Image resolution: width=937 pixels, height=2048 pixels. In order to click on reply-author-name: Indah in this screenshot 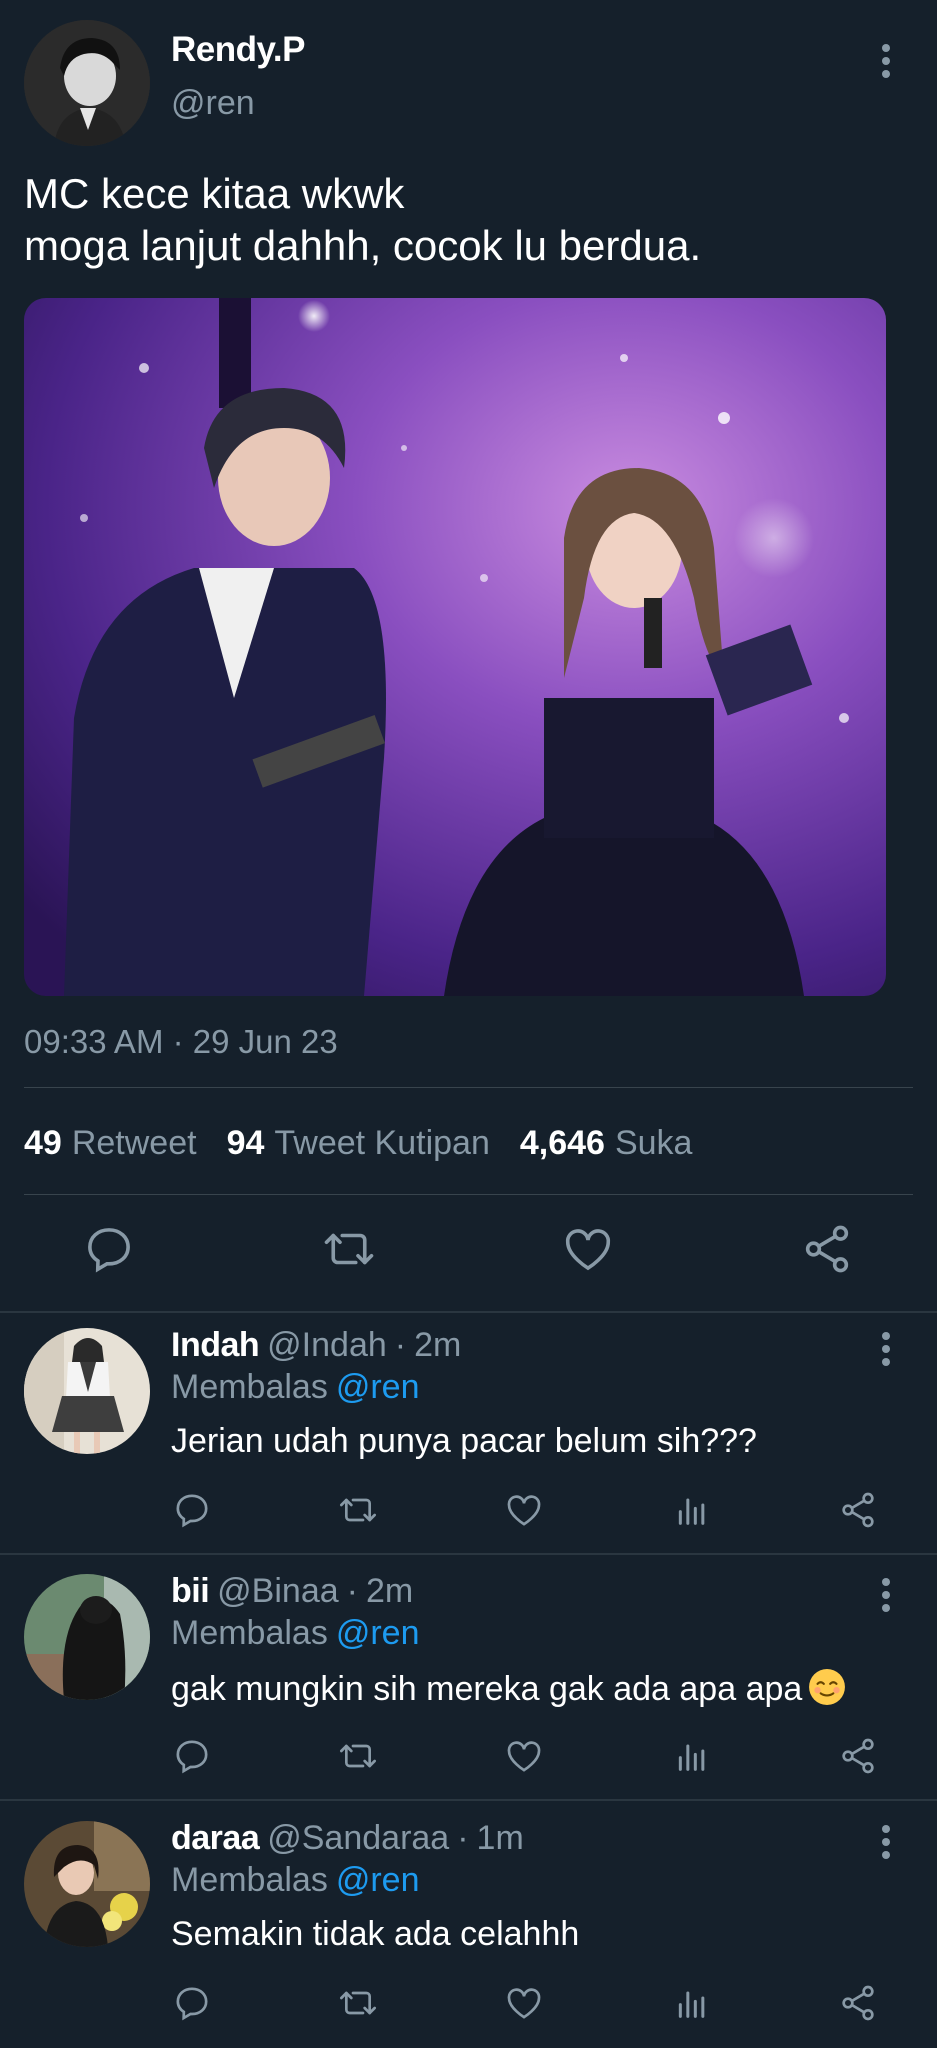, I will do `click(215, 1345)`.